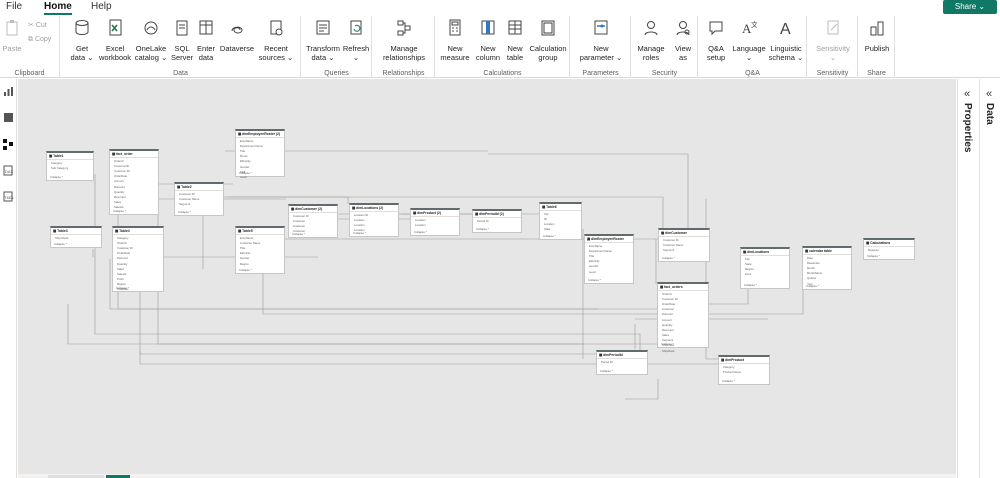  What do you see at coordinates (716, 40) in the screenshot?
I see `qa-setup-button: Q&A setup` at bounding box center [716, 40].